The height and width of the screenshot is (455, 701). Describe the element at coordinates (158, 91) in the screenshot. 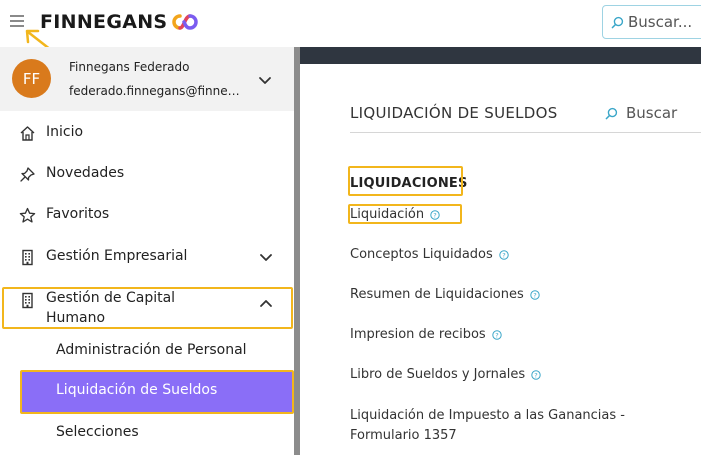

I see `user-email: federado.finnegans@finnegans.com.ar` at that location.